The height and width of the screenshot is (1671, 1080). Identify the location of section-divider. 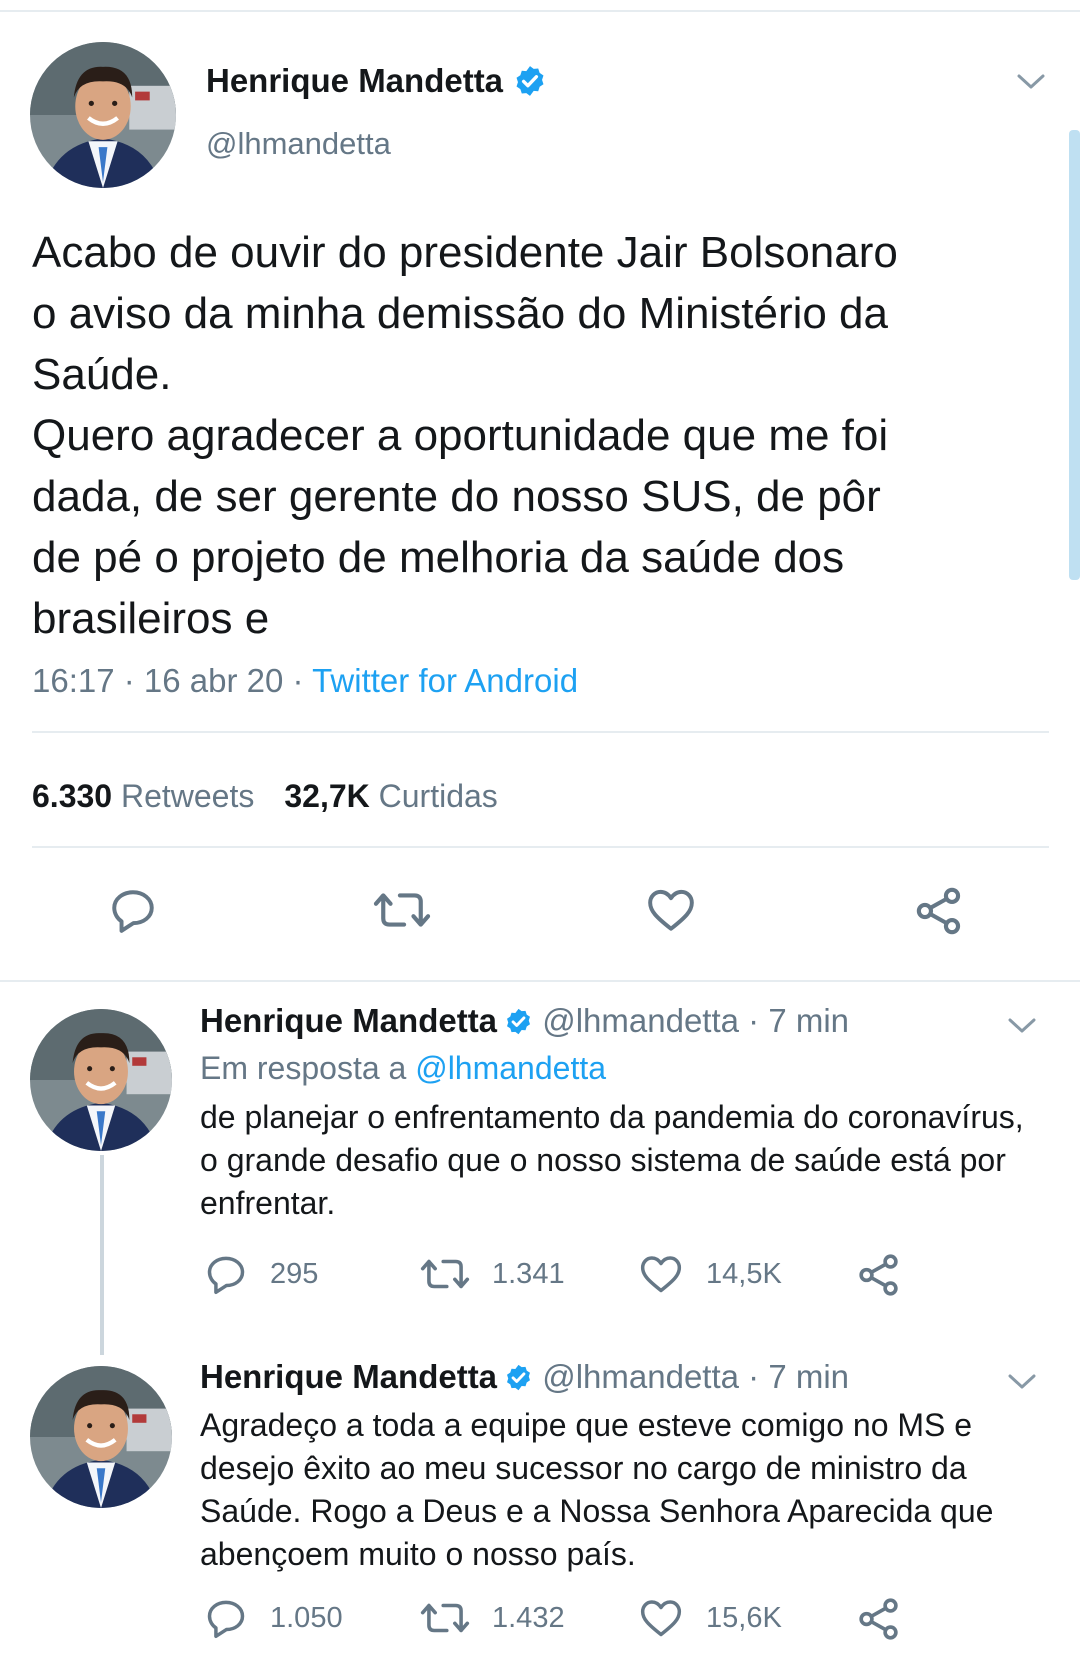
(540, 981).